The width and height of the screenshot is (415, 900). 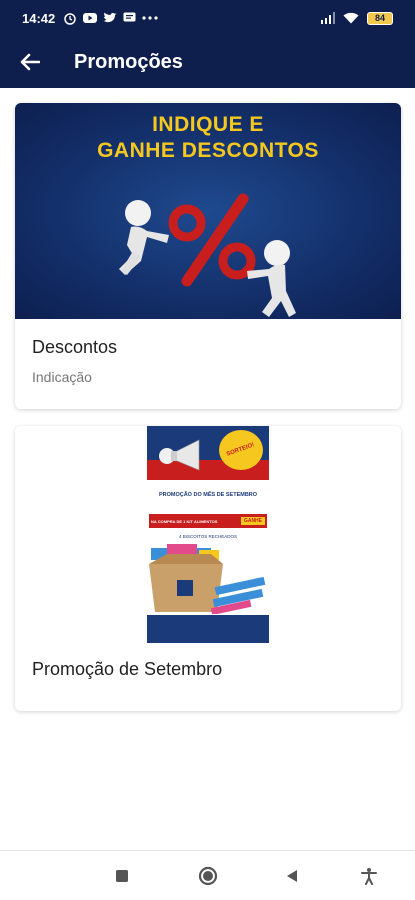 I want to click on promotion-title: Promoção de Setembro, so click(x=127, y=669).